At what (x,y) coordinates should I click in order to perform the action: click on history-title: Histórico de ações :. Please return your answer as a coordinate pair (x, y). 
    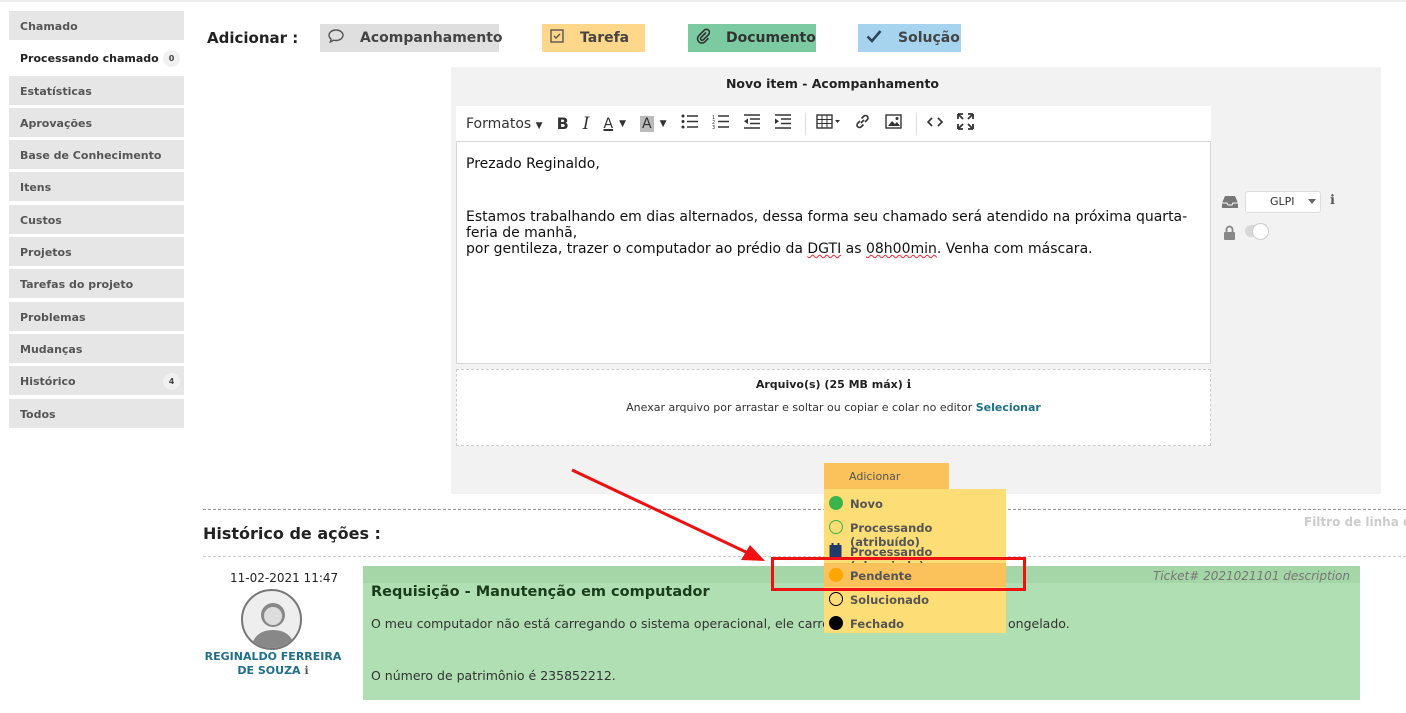
    Looking at the image, I should click on (292, 533).